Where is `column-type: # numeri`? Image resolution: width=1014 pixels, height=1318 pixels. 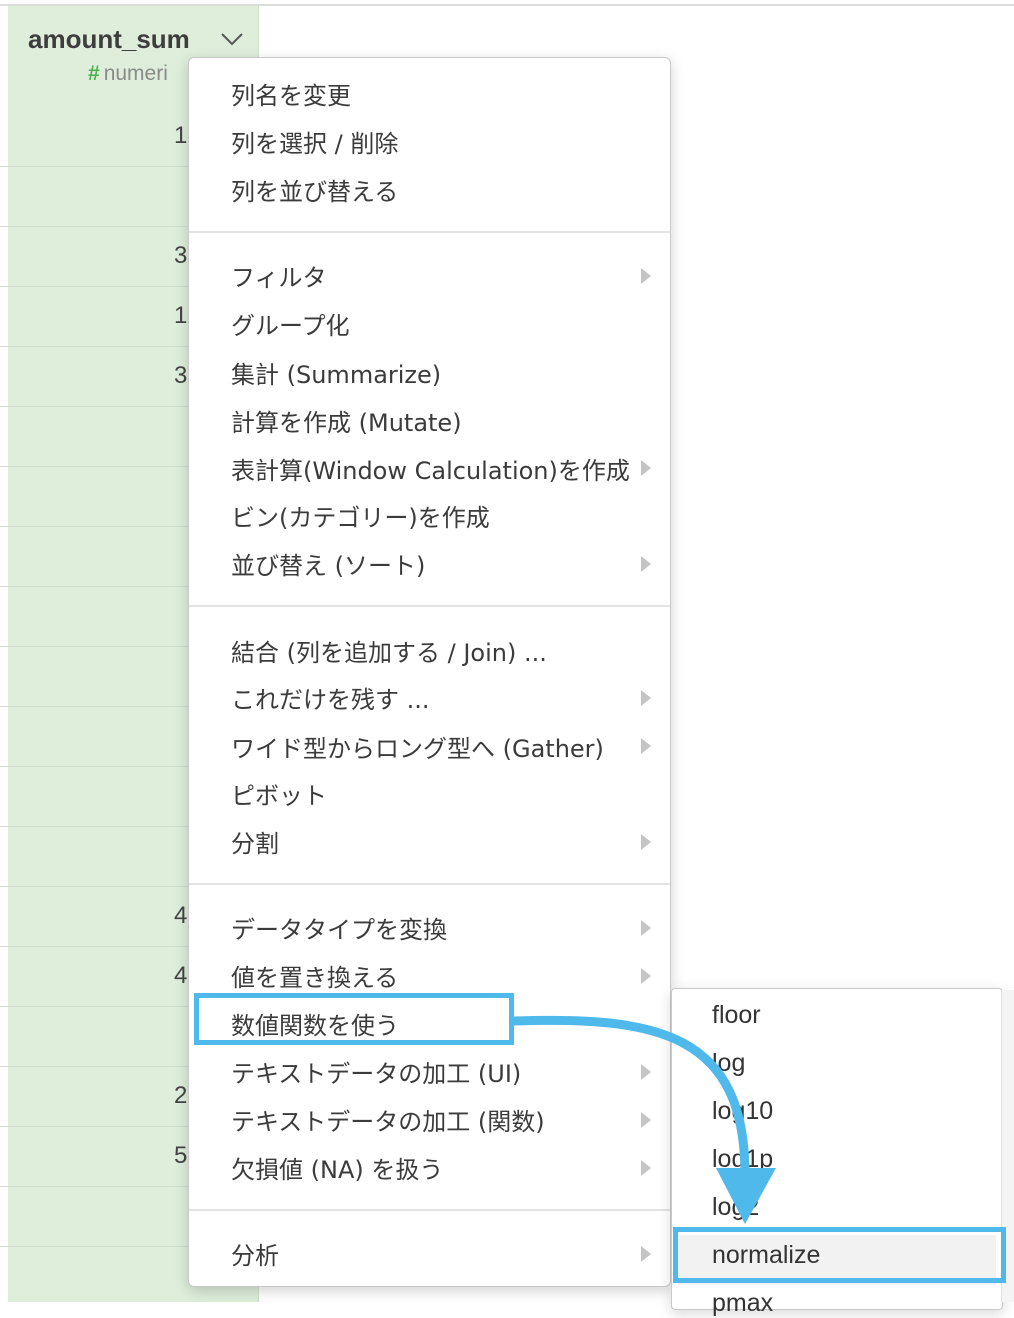
column-type: # numeri is located at coordinates (128, 74).